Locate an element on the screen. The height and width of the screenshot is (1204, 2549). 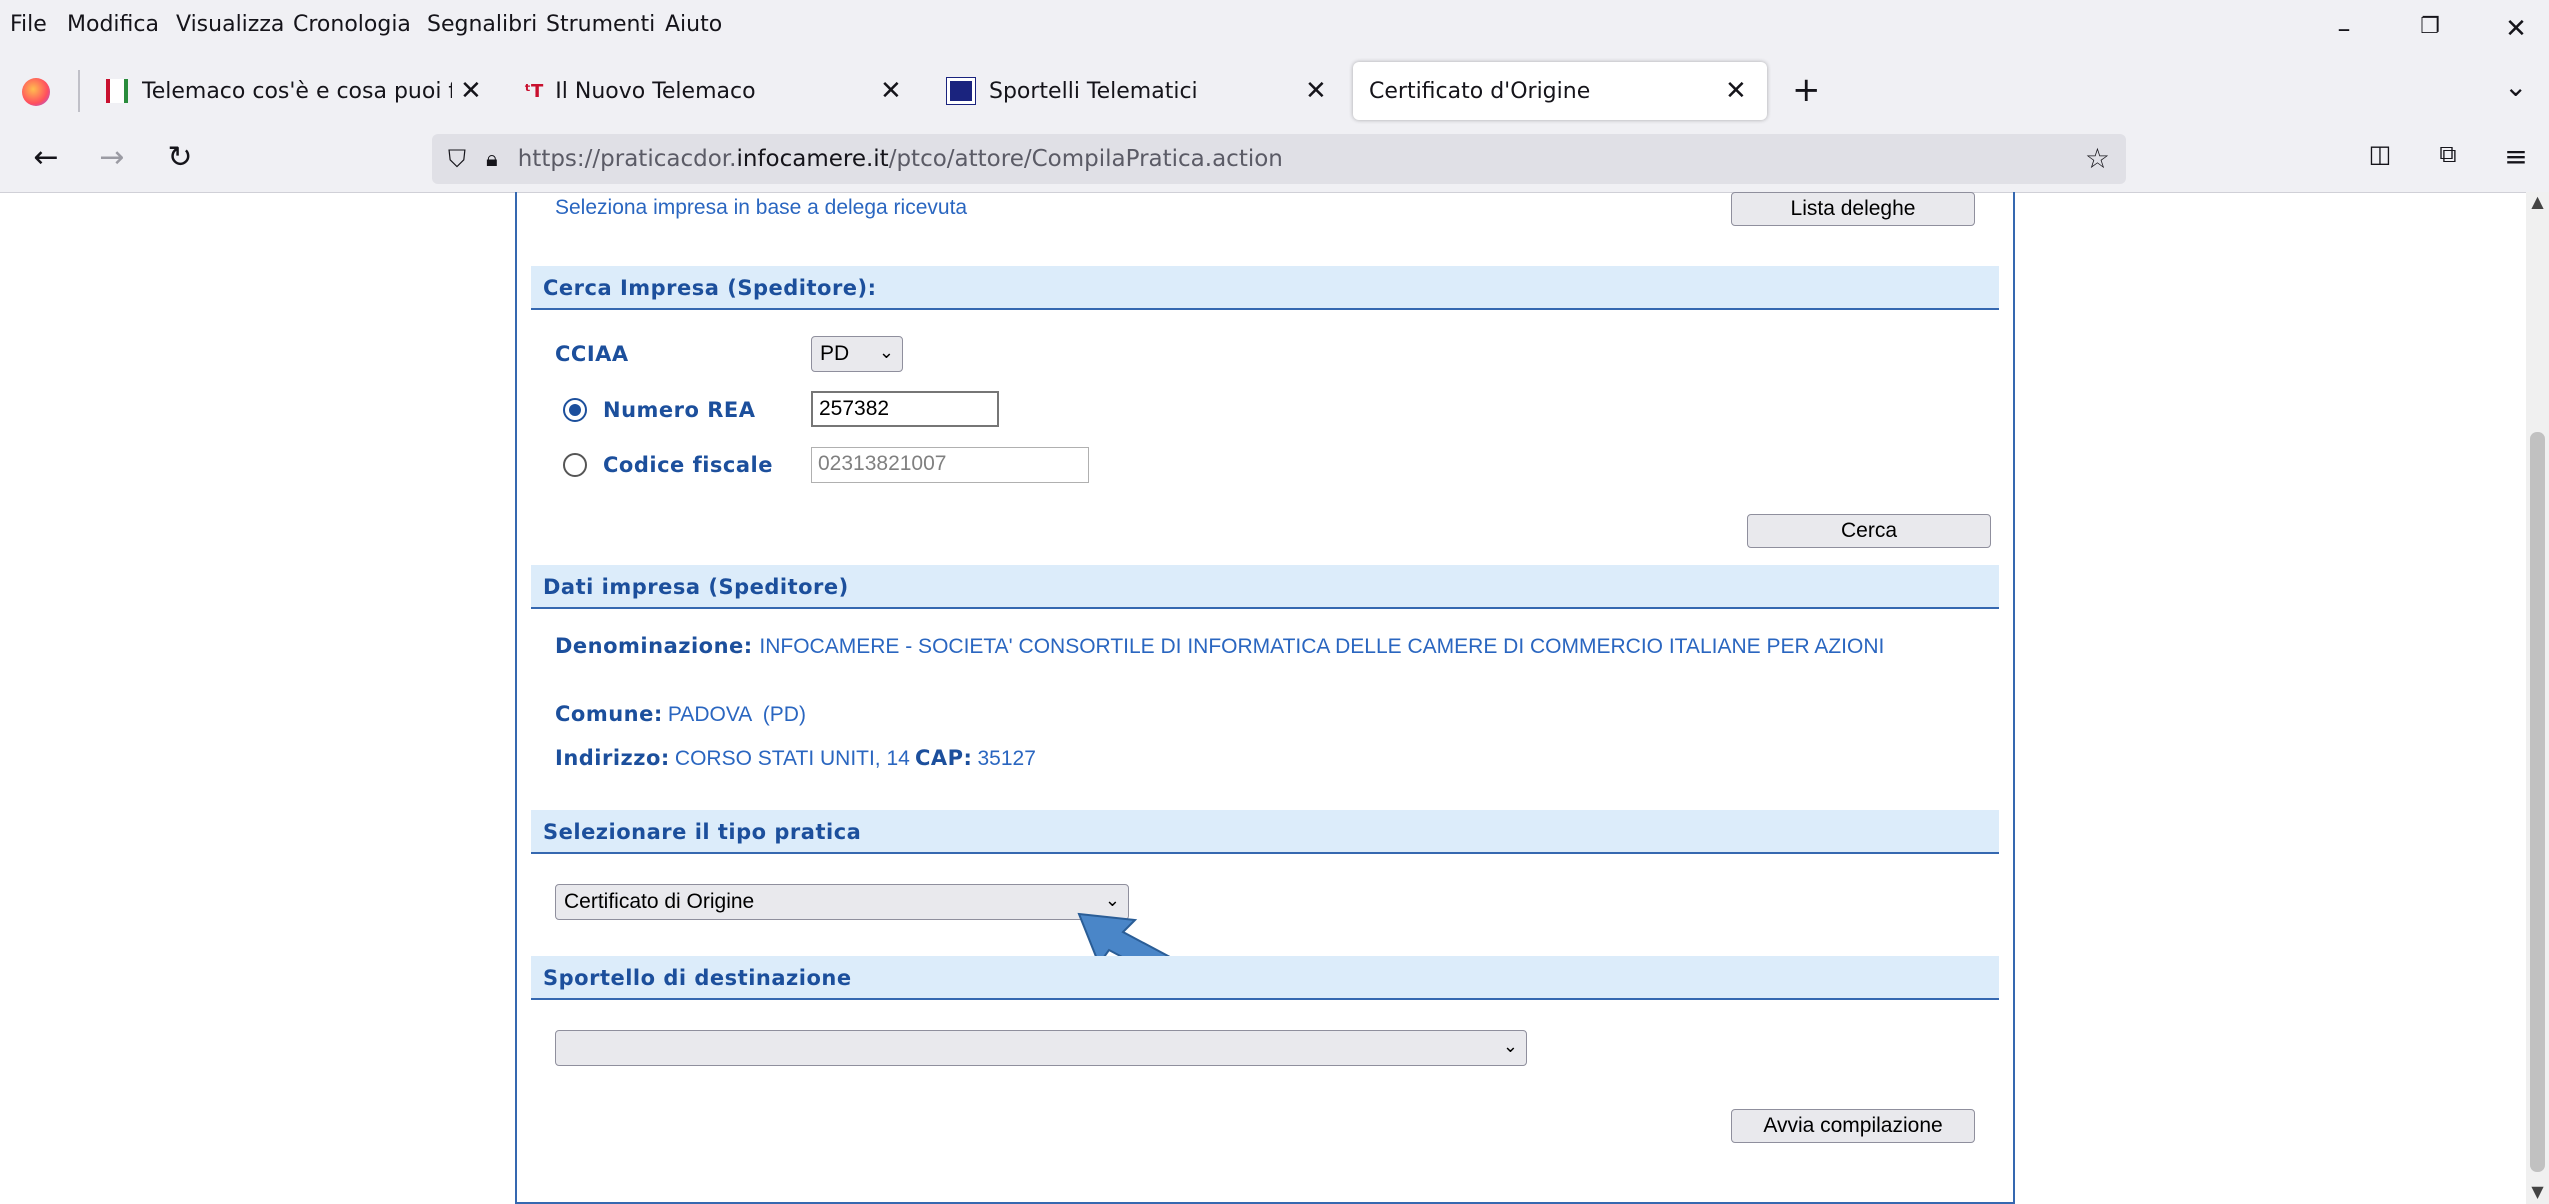
tab-certificato: Certificato d'Origine ✕ is located at coordinates (1560, 91).